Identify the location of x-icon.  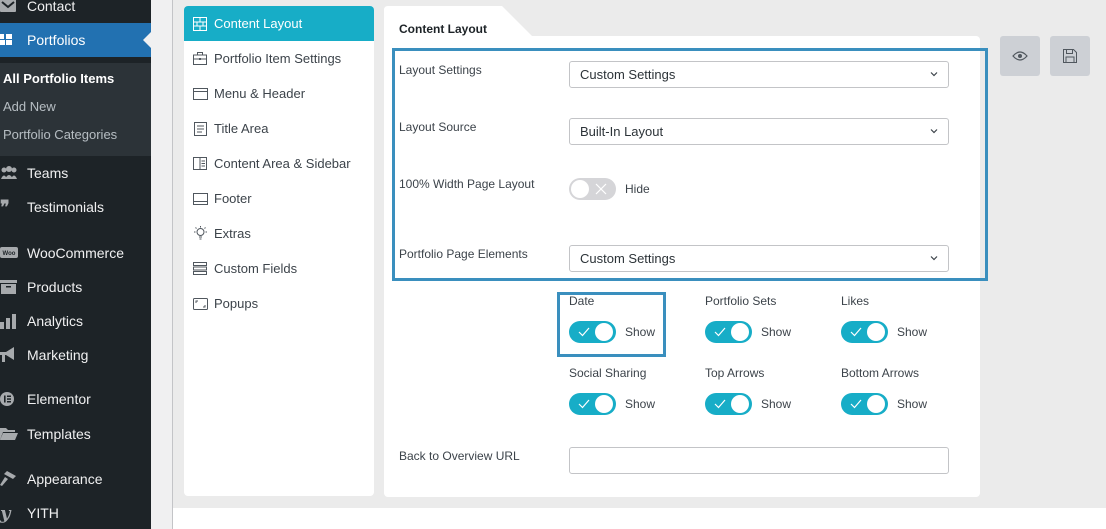
(601, 189).